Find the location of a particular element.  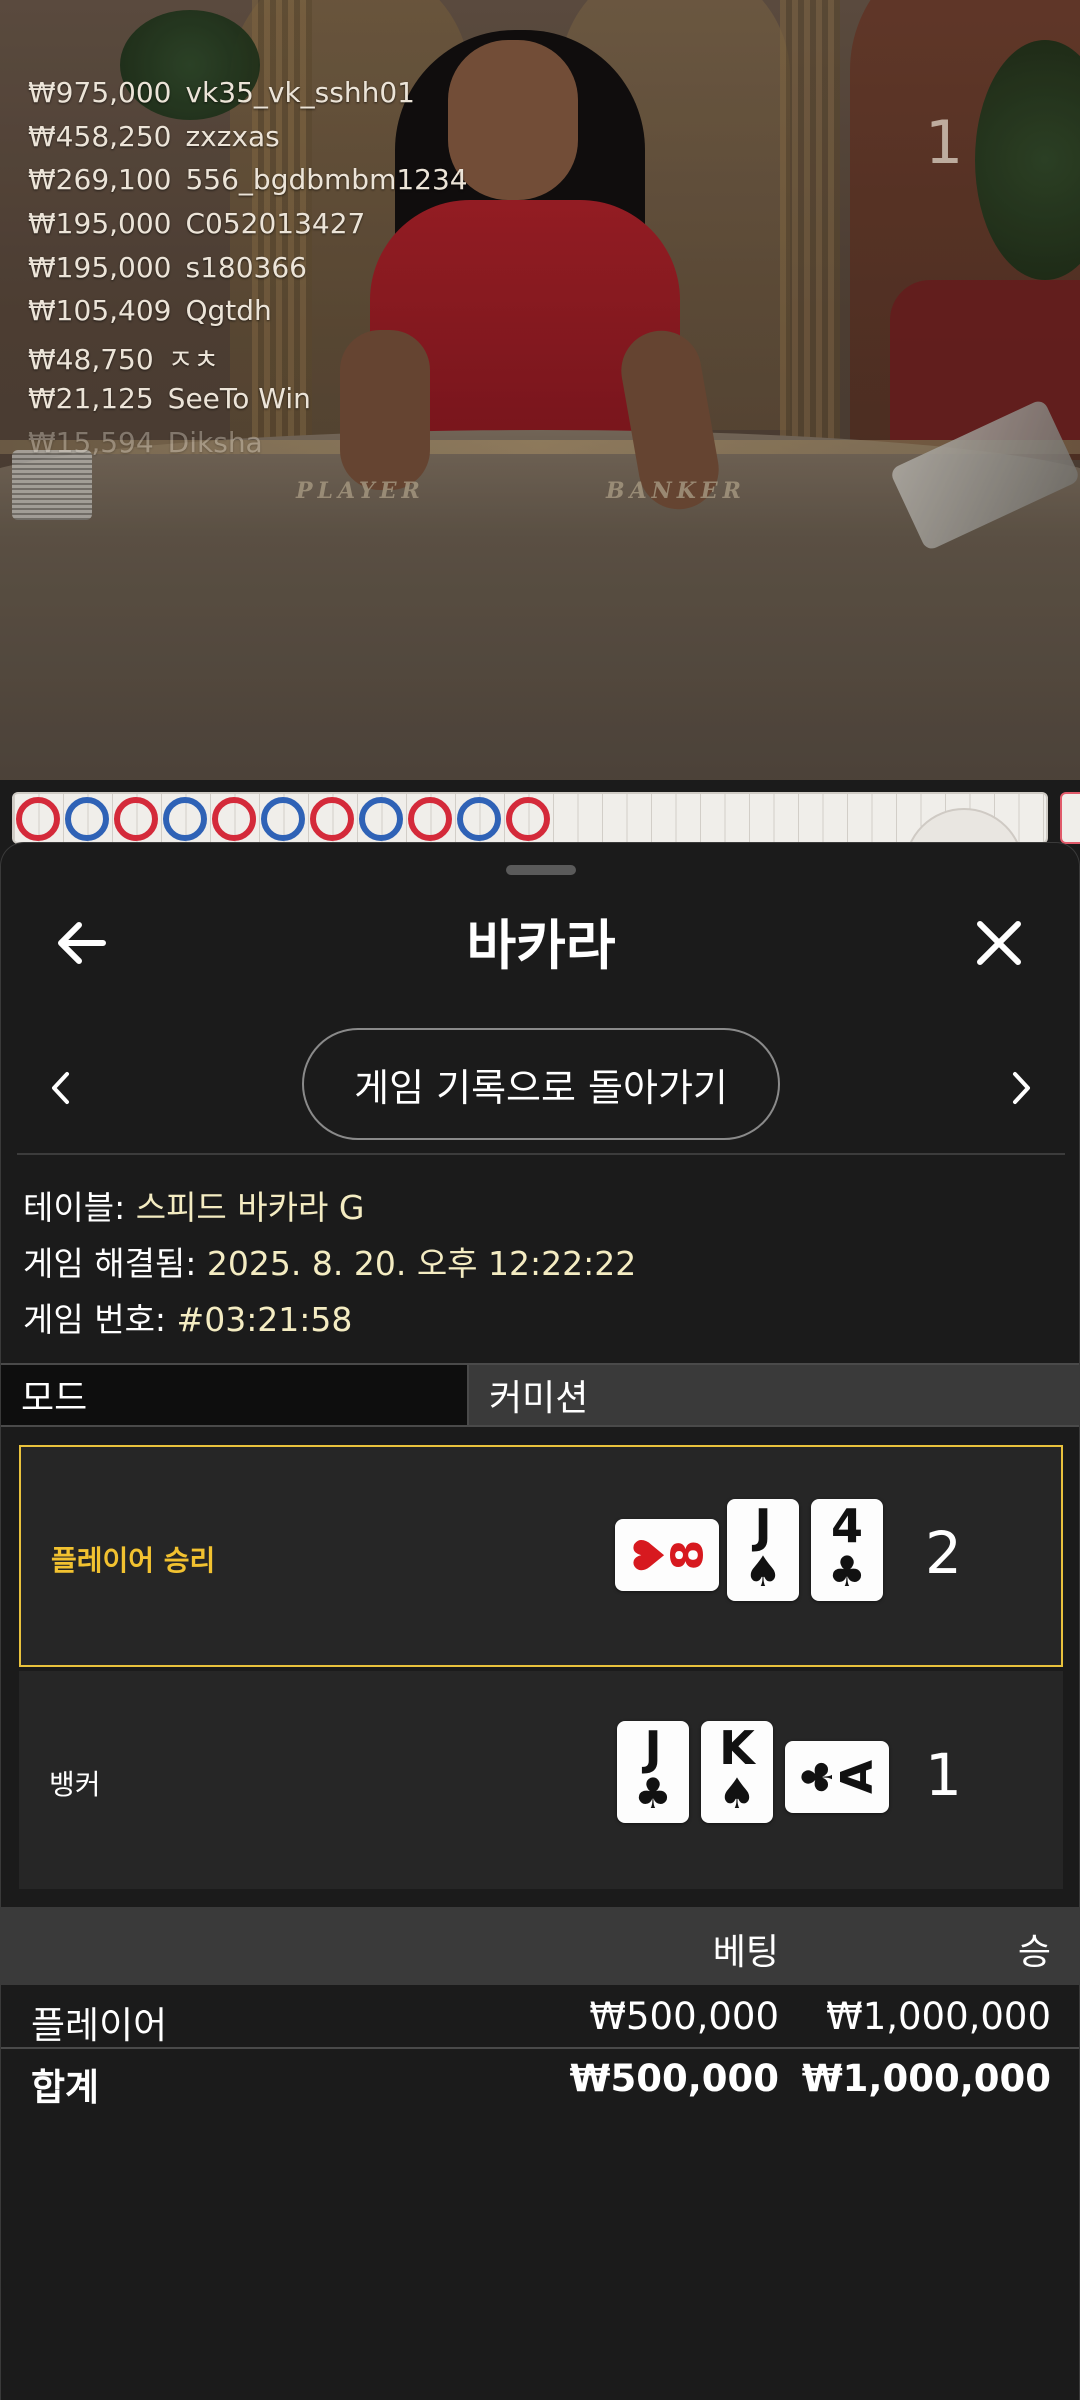

table-row: 플레이어 ₩500,000 ₩1,000,000 is located at coordinates (540, 2018).